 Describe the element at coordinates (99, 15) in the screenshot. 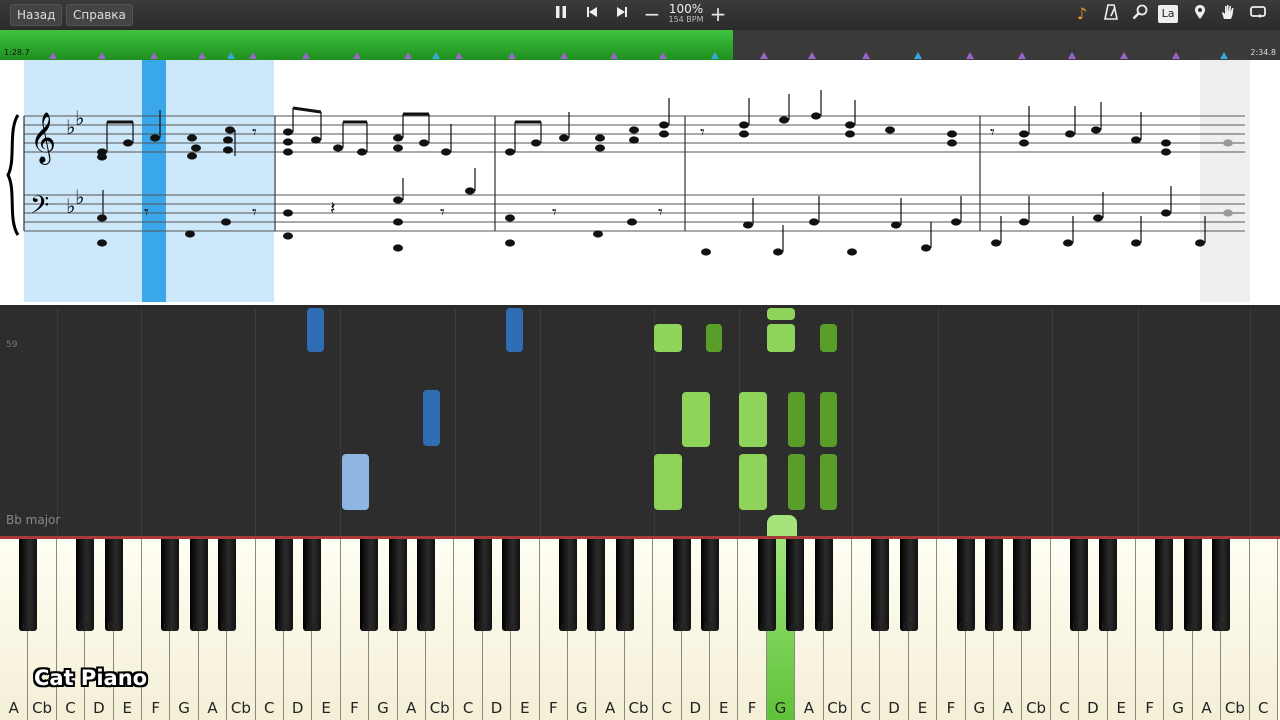

I see `help-button: Справка` at that location.